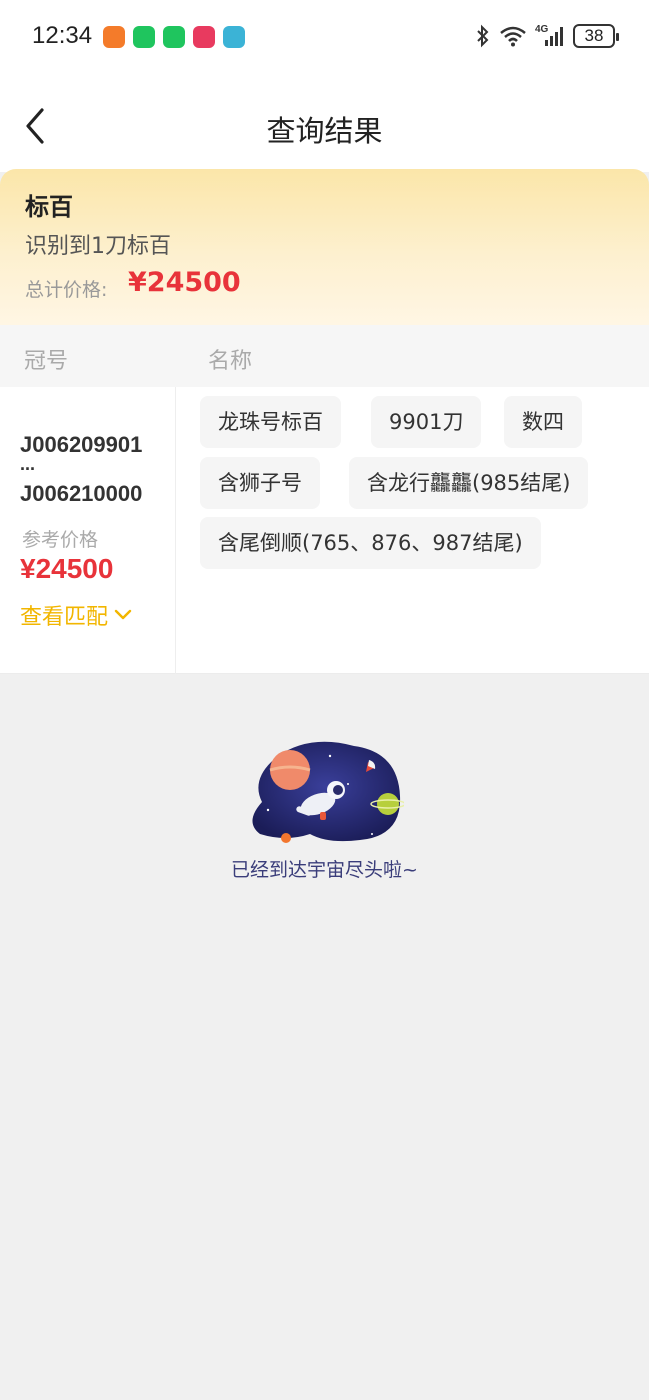 The width and height of the screenshot is (649, 1400). I want to click on signal-icon: 4G, so click(550, 36).